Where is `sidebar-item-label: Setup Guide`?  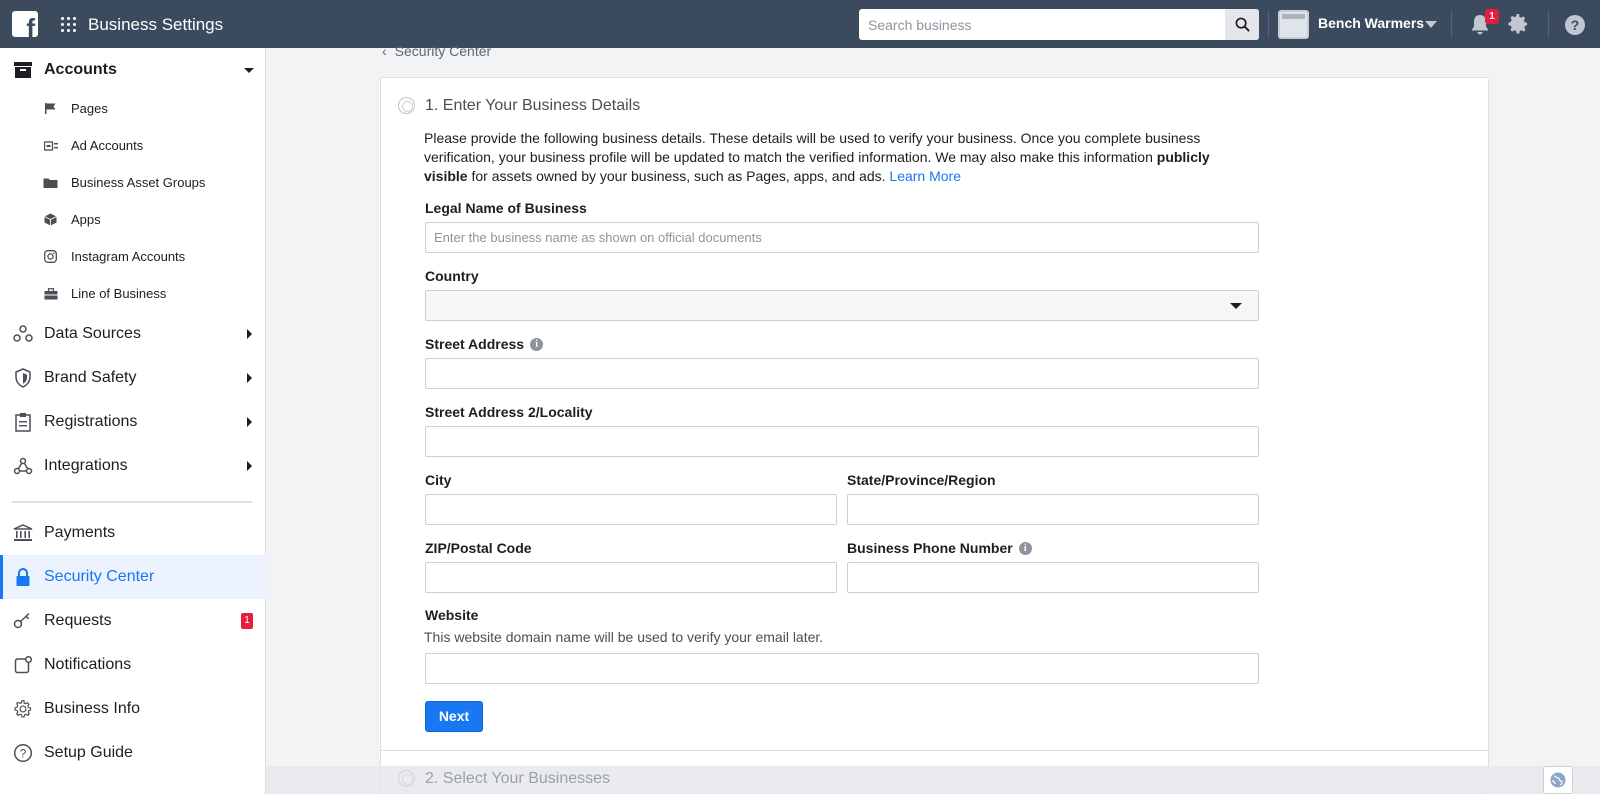 sidebar-item-label: Setup Guide is located at coordinates (88, 752).